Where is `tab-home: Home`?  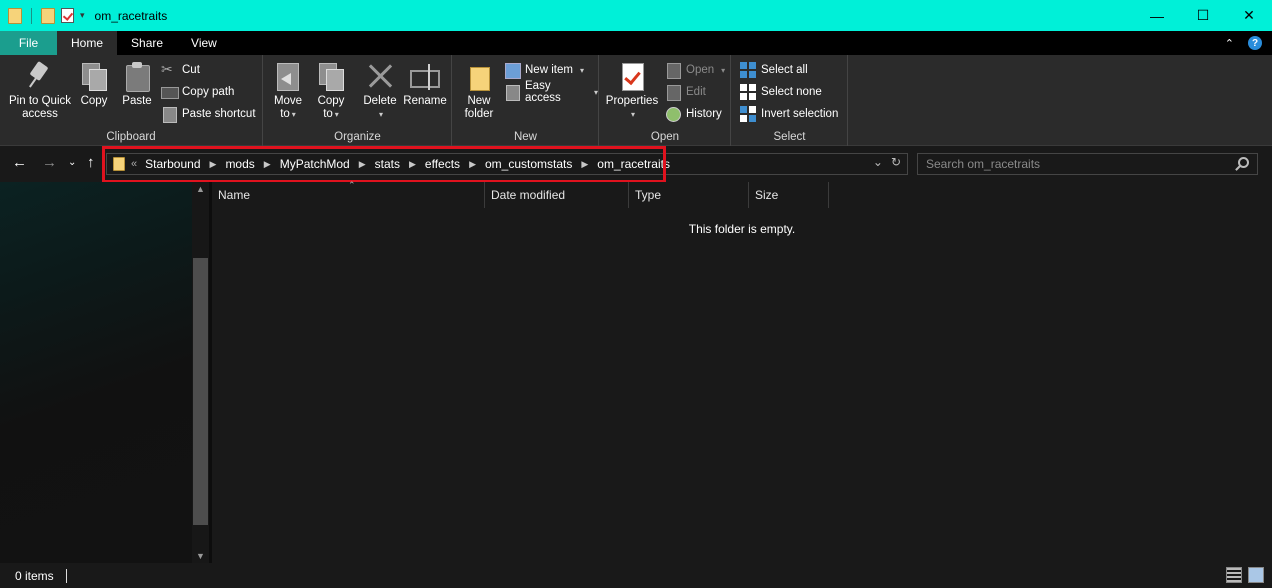 tab-home: Home is located at coordinates (87, 43).